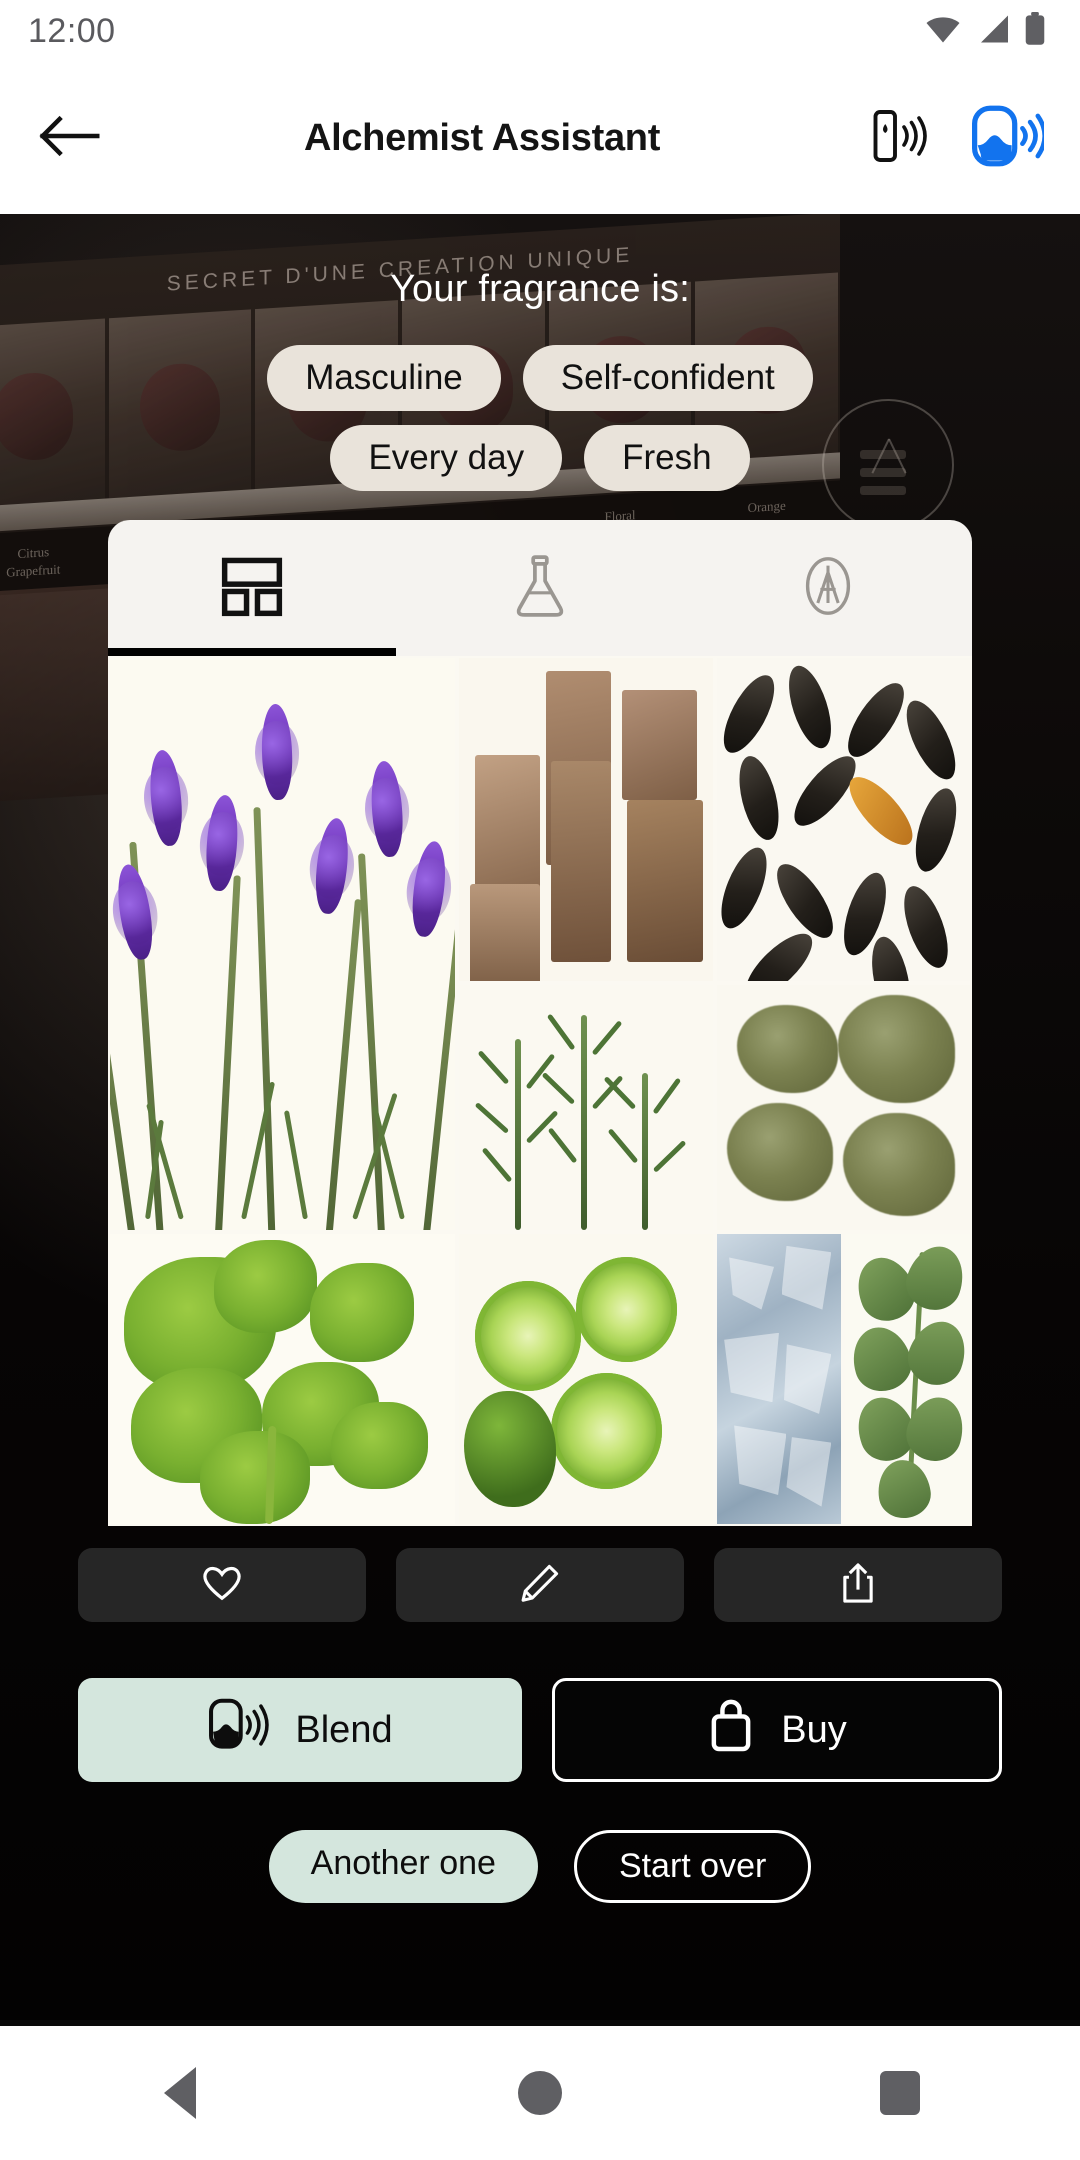 The image size is (1080, 2160). I want to click on blend-device-button, so click(1008, 138).